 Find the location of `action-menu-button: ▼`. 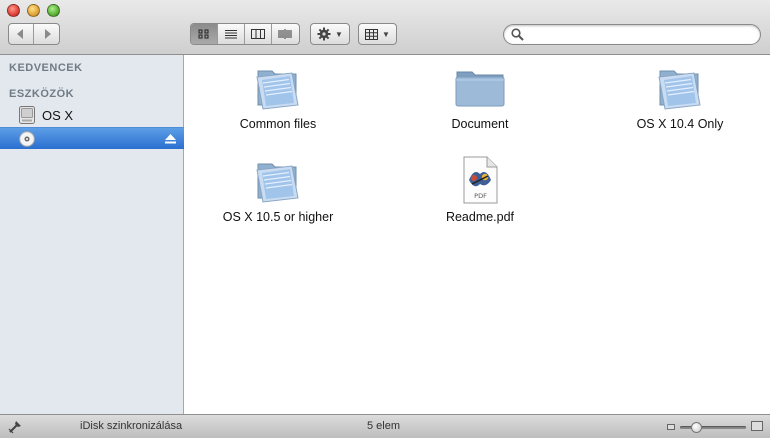

action-menu-button: ▼ is located at coordinates (330, 34).